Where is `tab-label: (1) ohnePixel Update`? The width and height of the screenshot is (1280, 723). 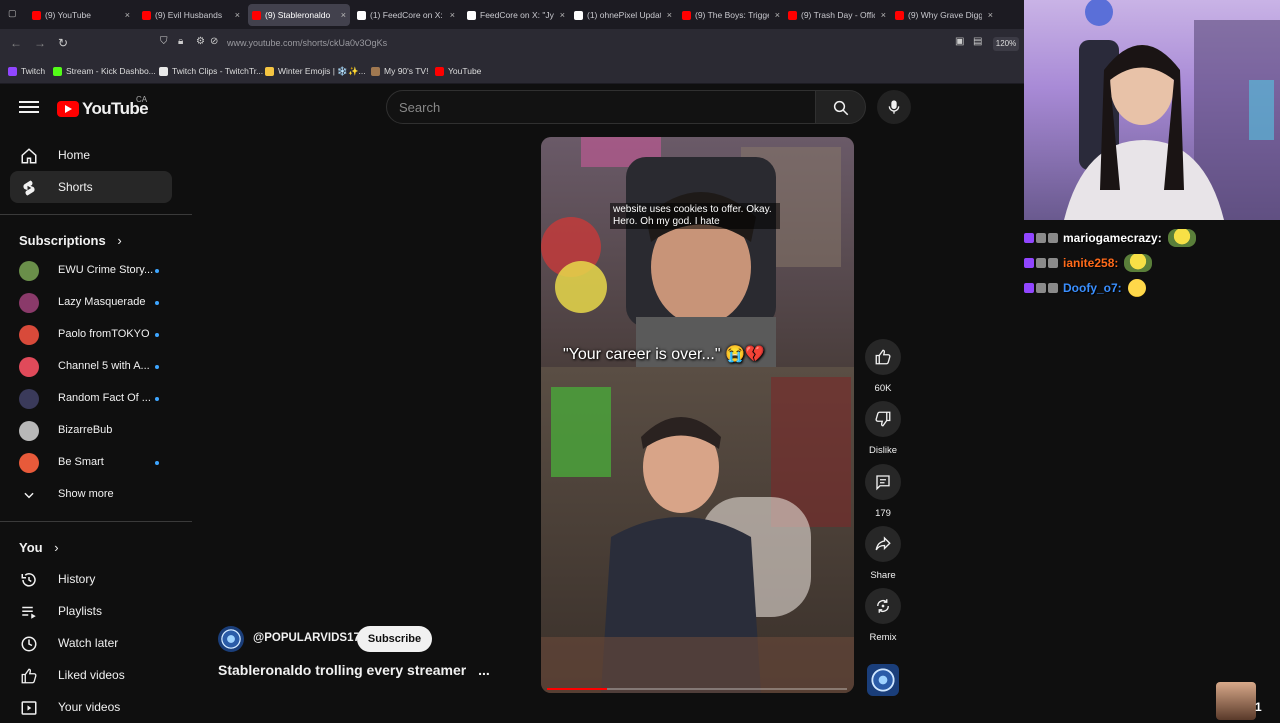 tab-label: (1) ohnePixel Update is located at coordinates (624, 15).